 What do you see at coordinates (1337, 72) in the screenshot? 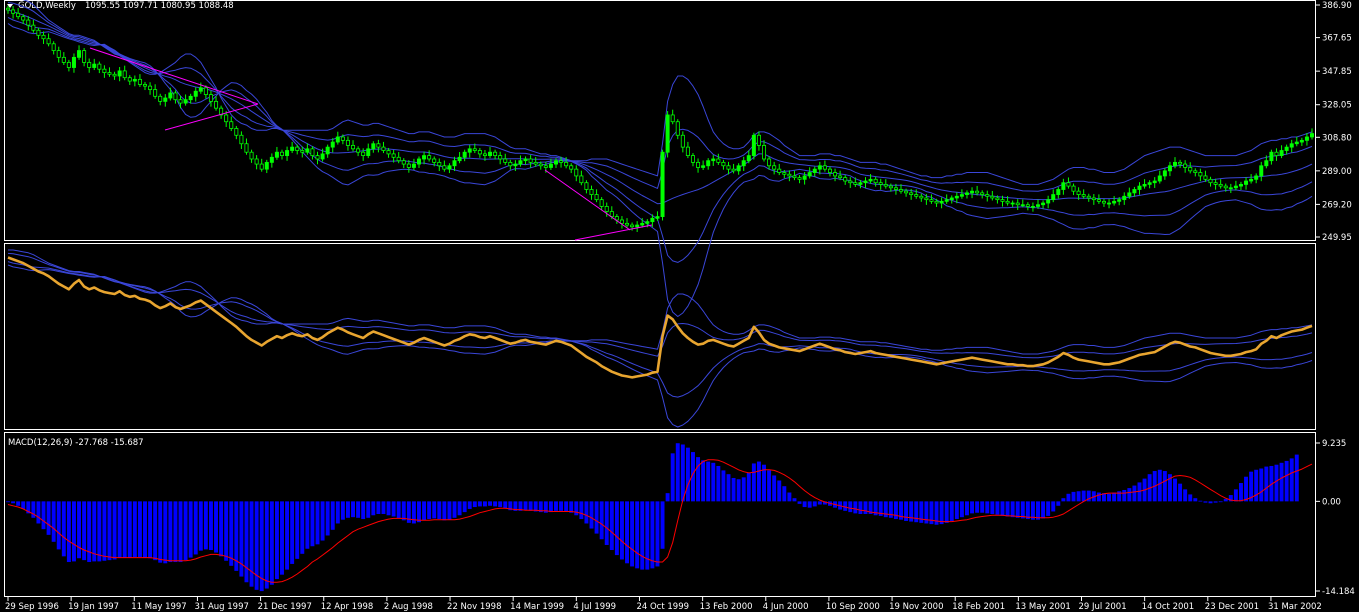
I see `price-tick-label: 347.85` at bounding box center [1337, 72].